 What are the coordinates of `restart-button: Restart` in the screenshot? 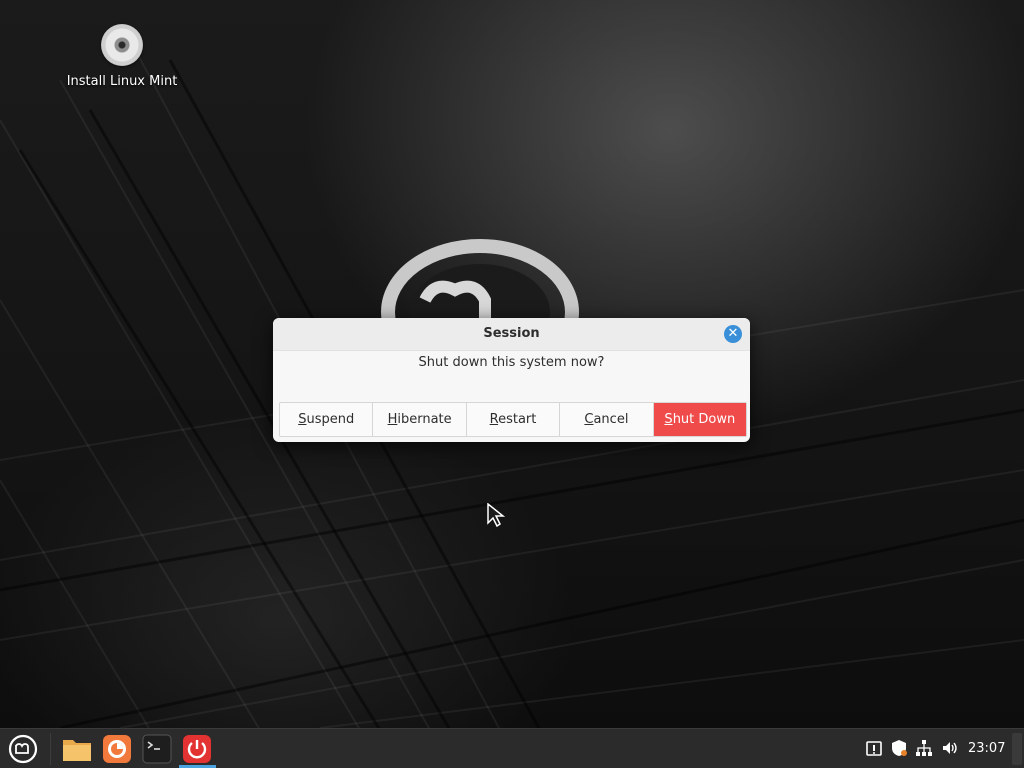 It's located at (514, 419).